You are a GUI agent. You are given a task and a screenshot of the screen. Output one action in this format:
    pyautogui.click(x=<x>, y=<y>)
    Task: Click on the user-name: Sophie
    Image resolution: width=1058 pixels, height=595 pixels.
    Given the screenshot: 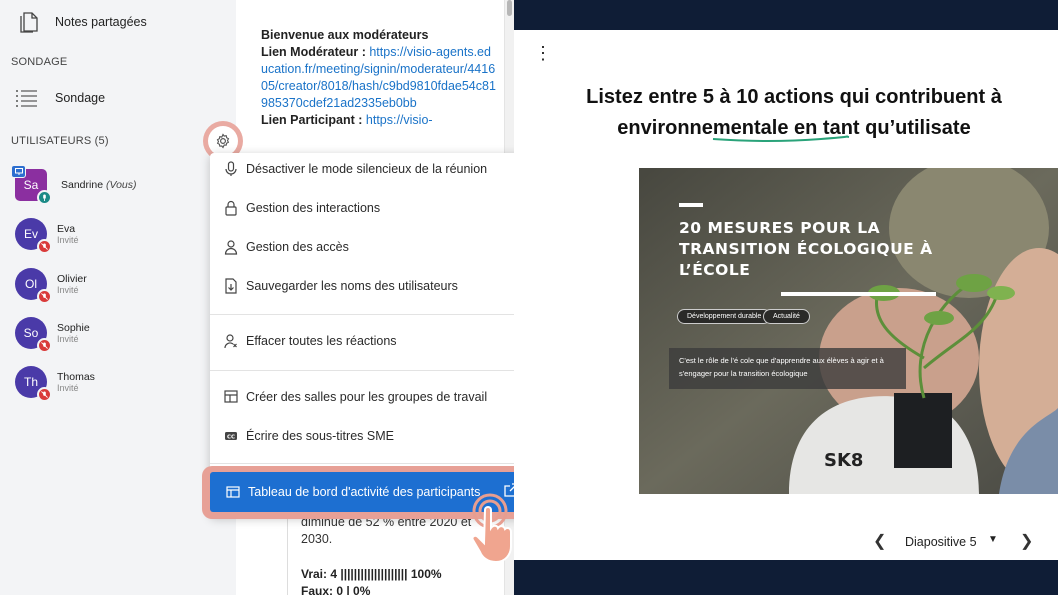 What is the action you would take?
    pyautogui.click(x=73, y=327)
    